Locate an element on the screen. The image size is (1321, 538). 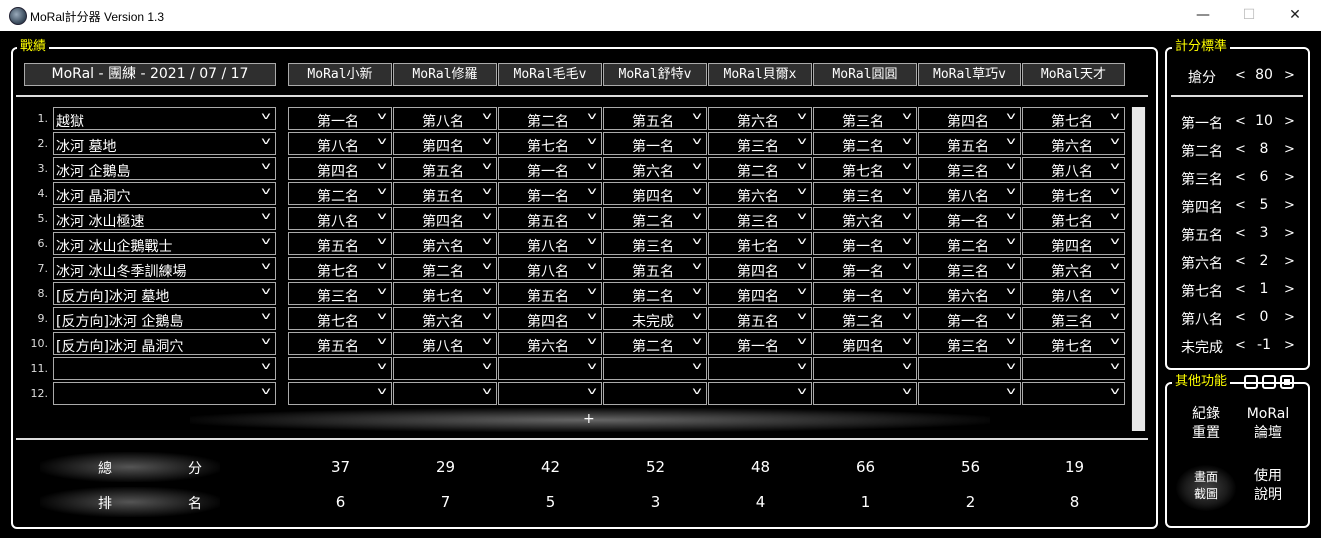
snatch-decrease-button: < is located at coordinates (1240, 75).